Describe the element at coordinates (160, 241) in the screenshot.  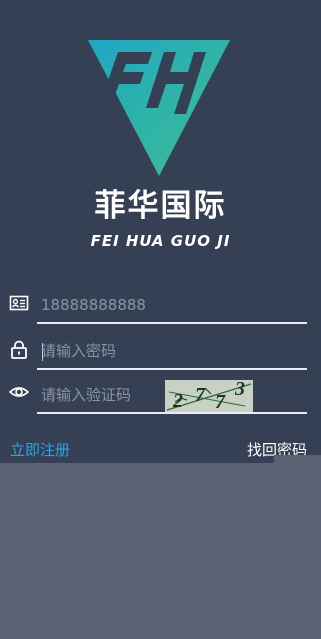
I see `brand-name-pinyin: FEI HUA GUO JI` at that location.